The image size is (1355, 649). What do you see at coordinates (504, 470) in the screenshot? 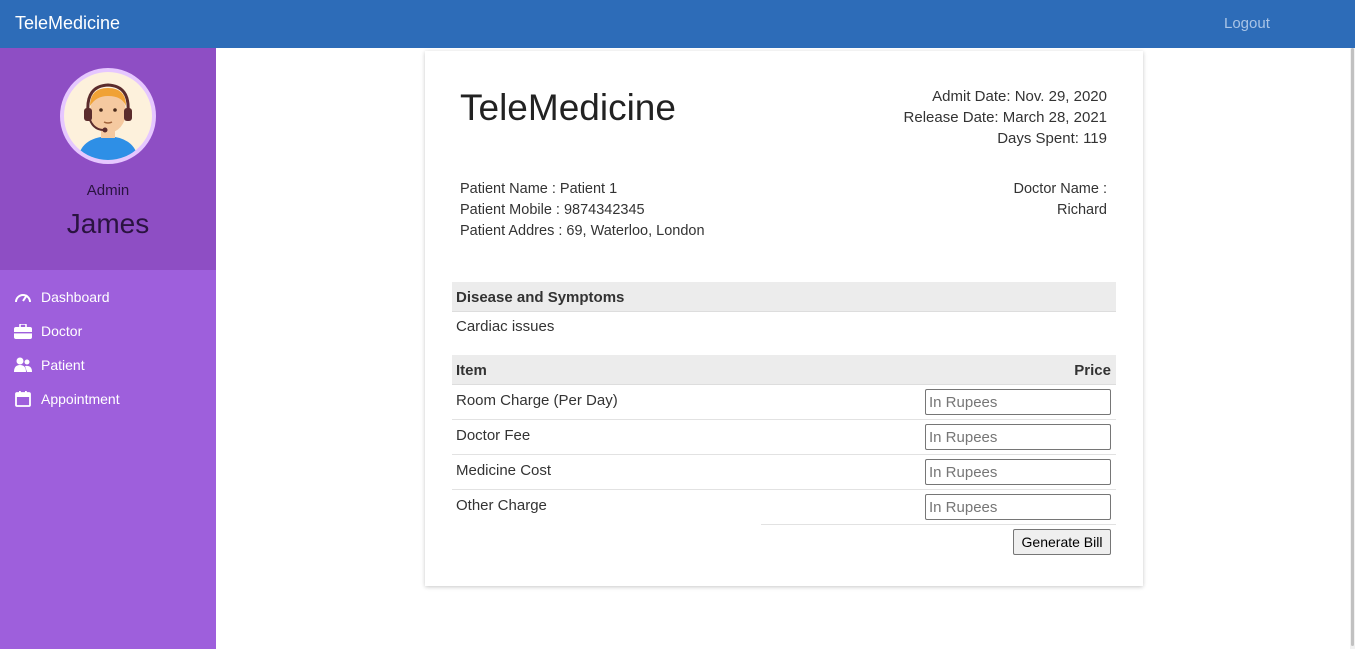
I see `charge-label: Medicine Cost` at bounding box center [504, 470].